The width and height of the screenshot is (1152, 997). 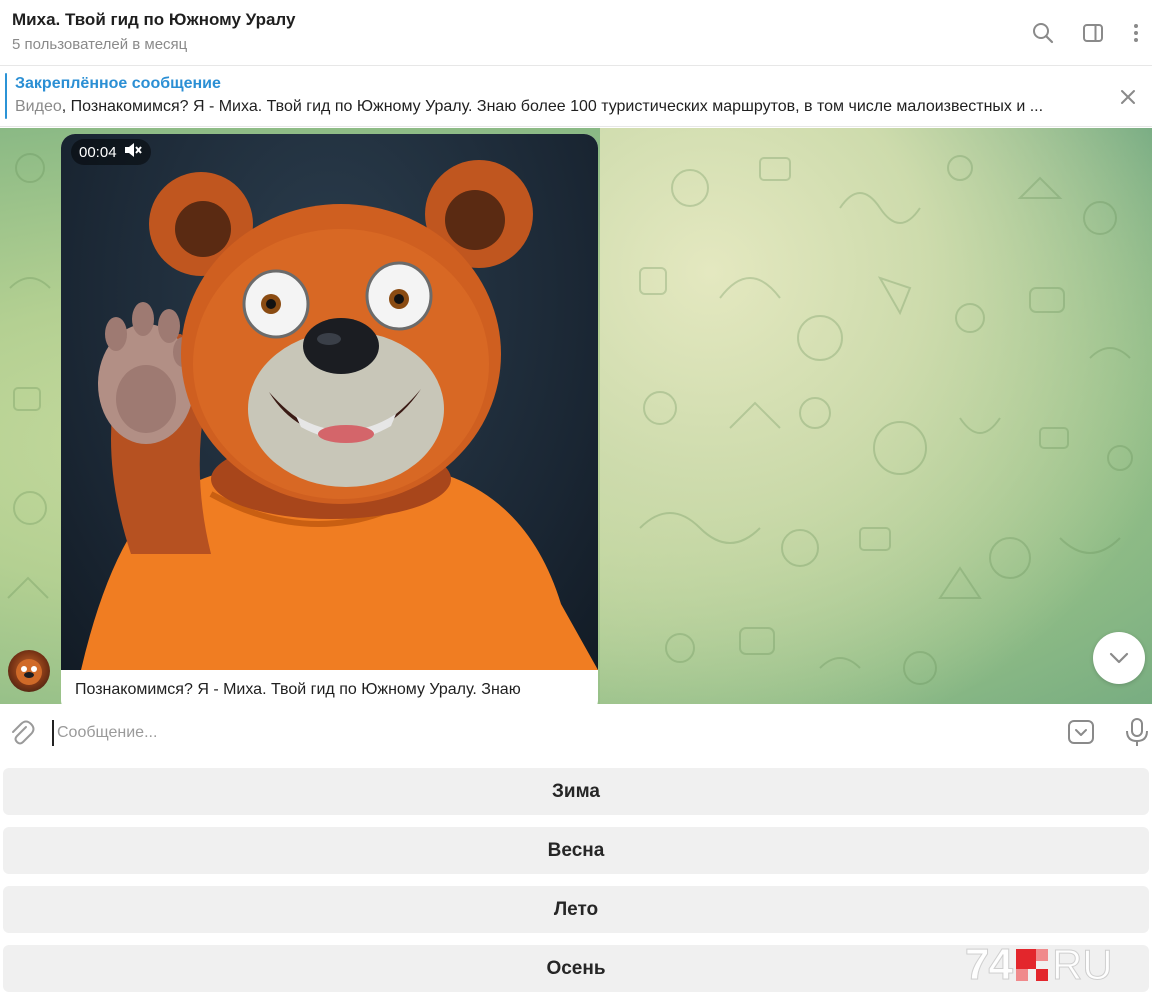 I want to click on close-icon, so click(x=1128, y=97).